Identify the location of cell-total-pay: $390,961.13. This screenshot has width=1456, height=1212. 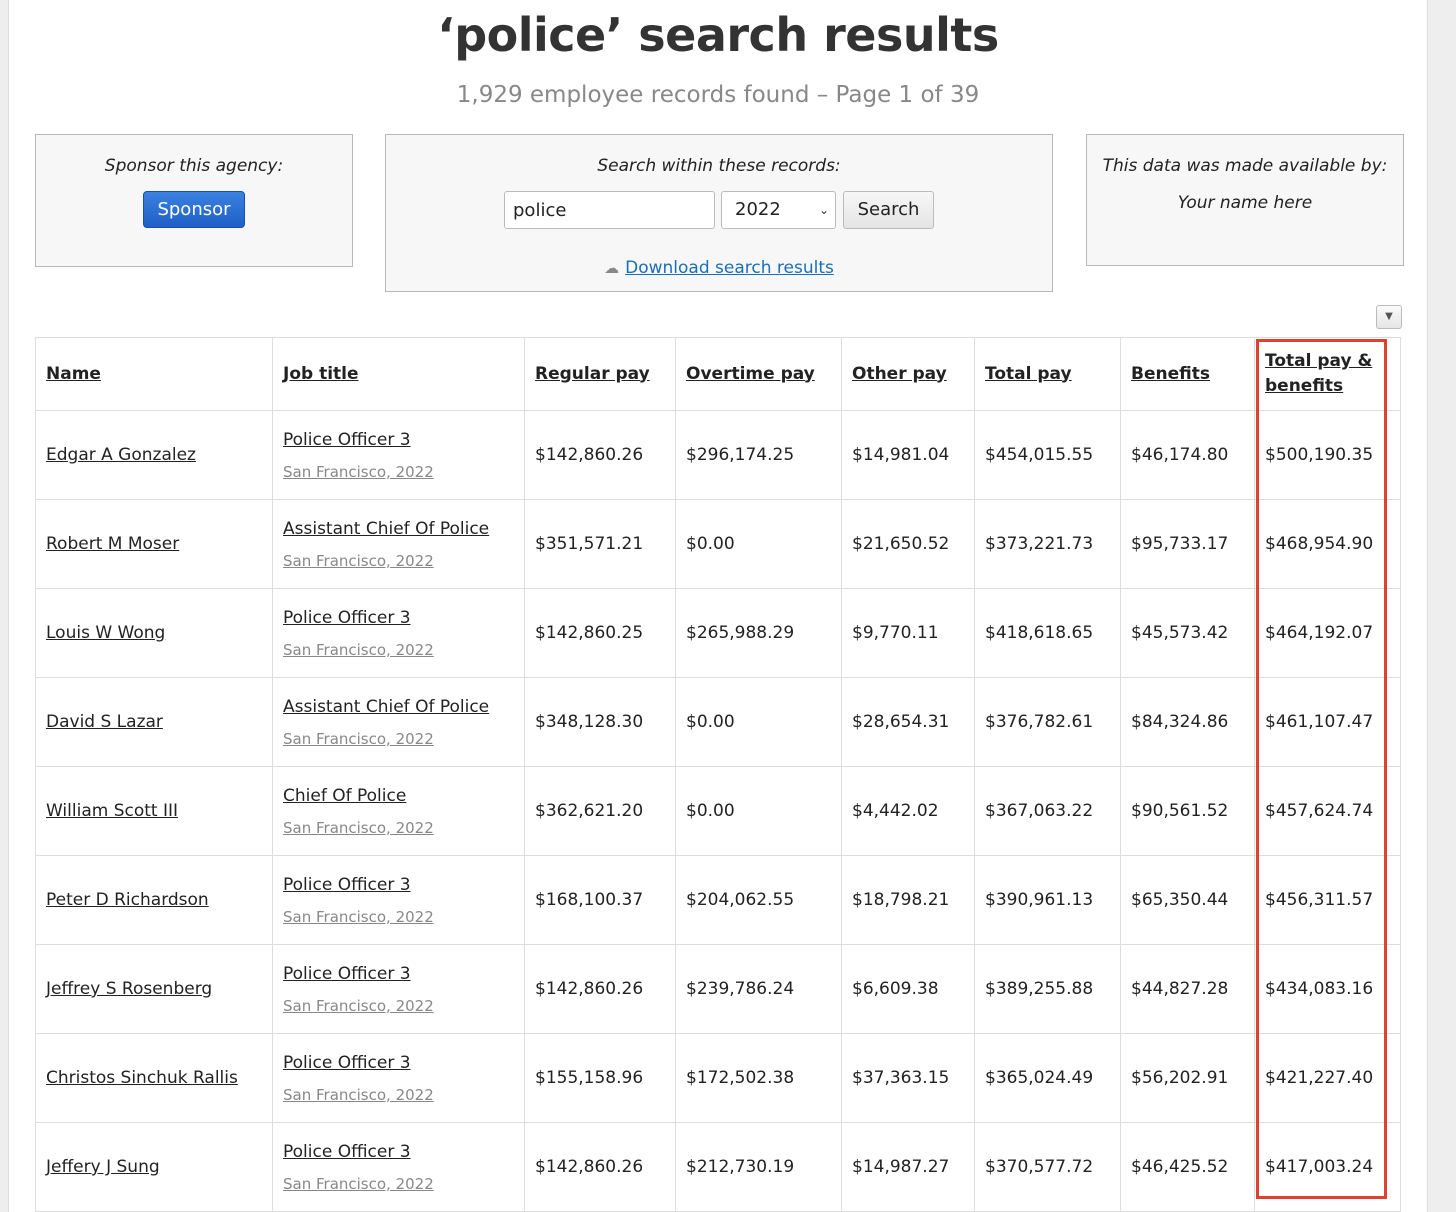
(1047, 900).